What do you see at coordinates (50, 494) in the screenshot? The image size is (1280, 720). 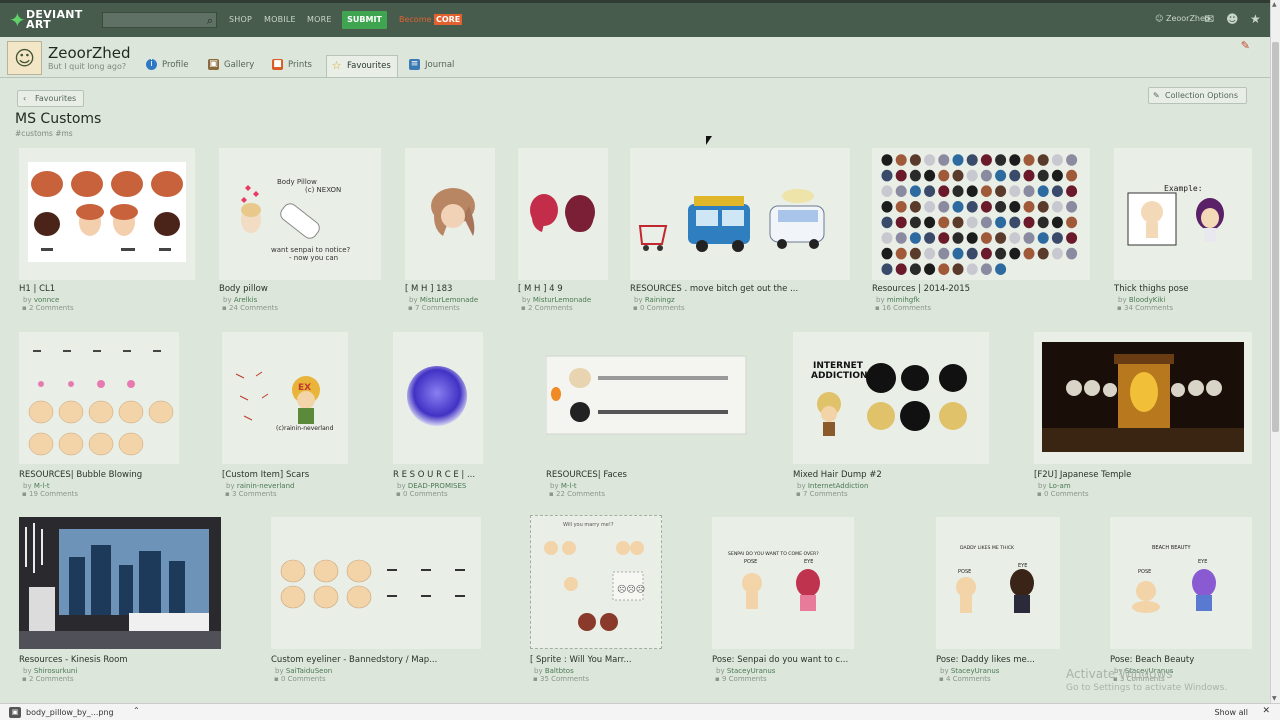 I see `deviation-comments: ▪ 19 Comments` at bounding box center [50, 494].